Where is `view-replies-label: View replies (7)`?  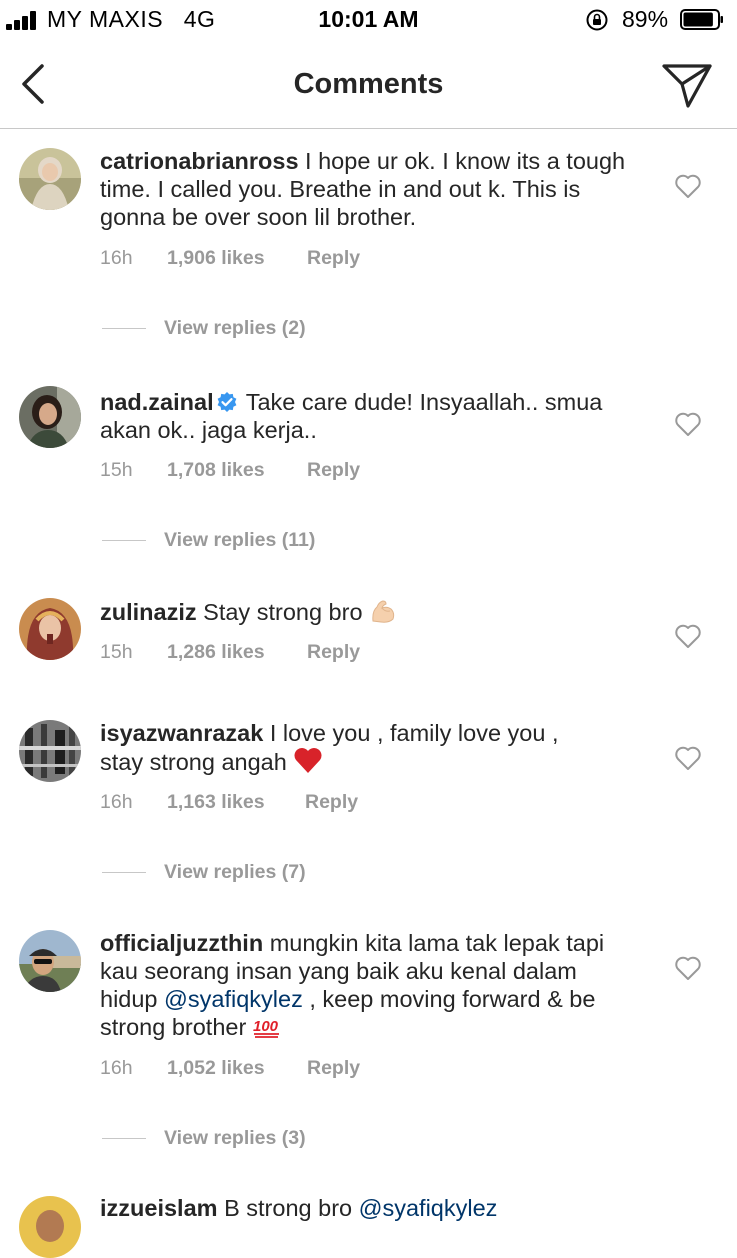
view-replies-label: View replies (7) is located at coordinates (235, 872).